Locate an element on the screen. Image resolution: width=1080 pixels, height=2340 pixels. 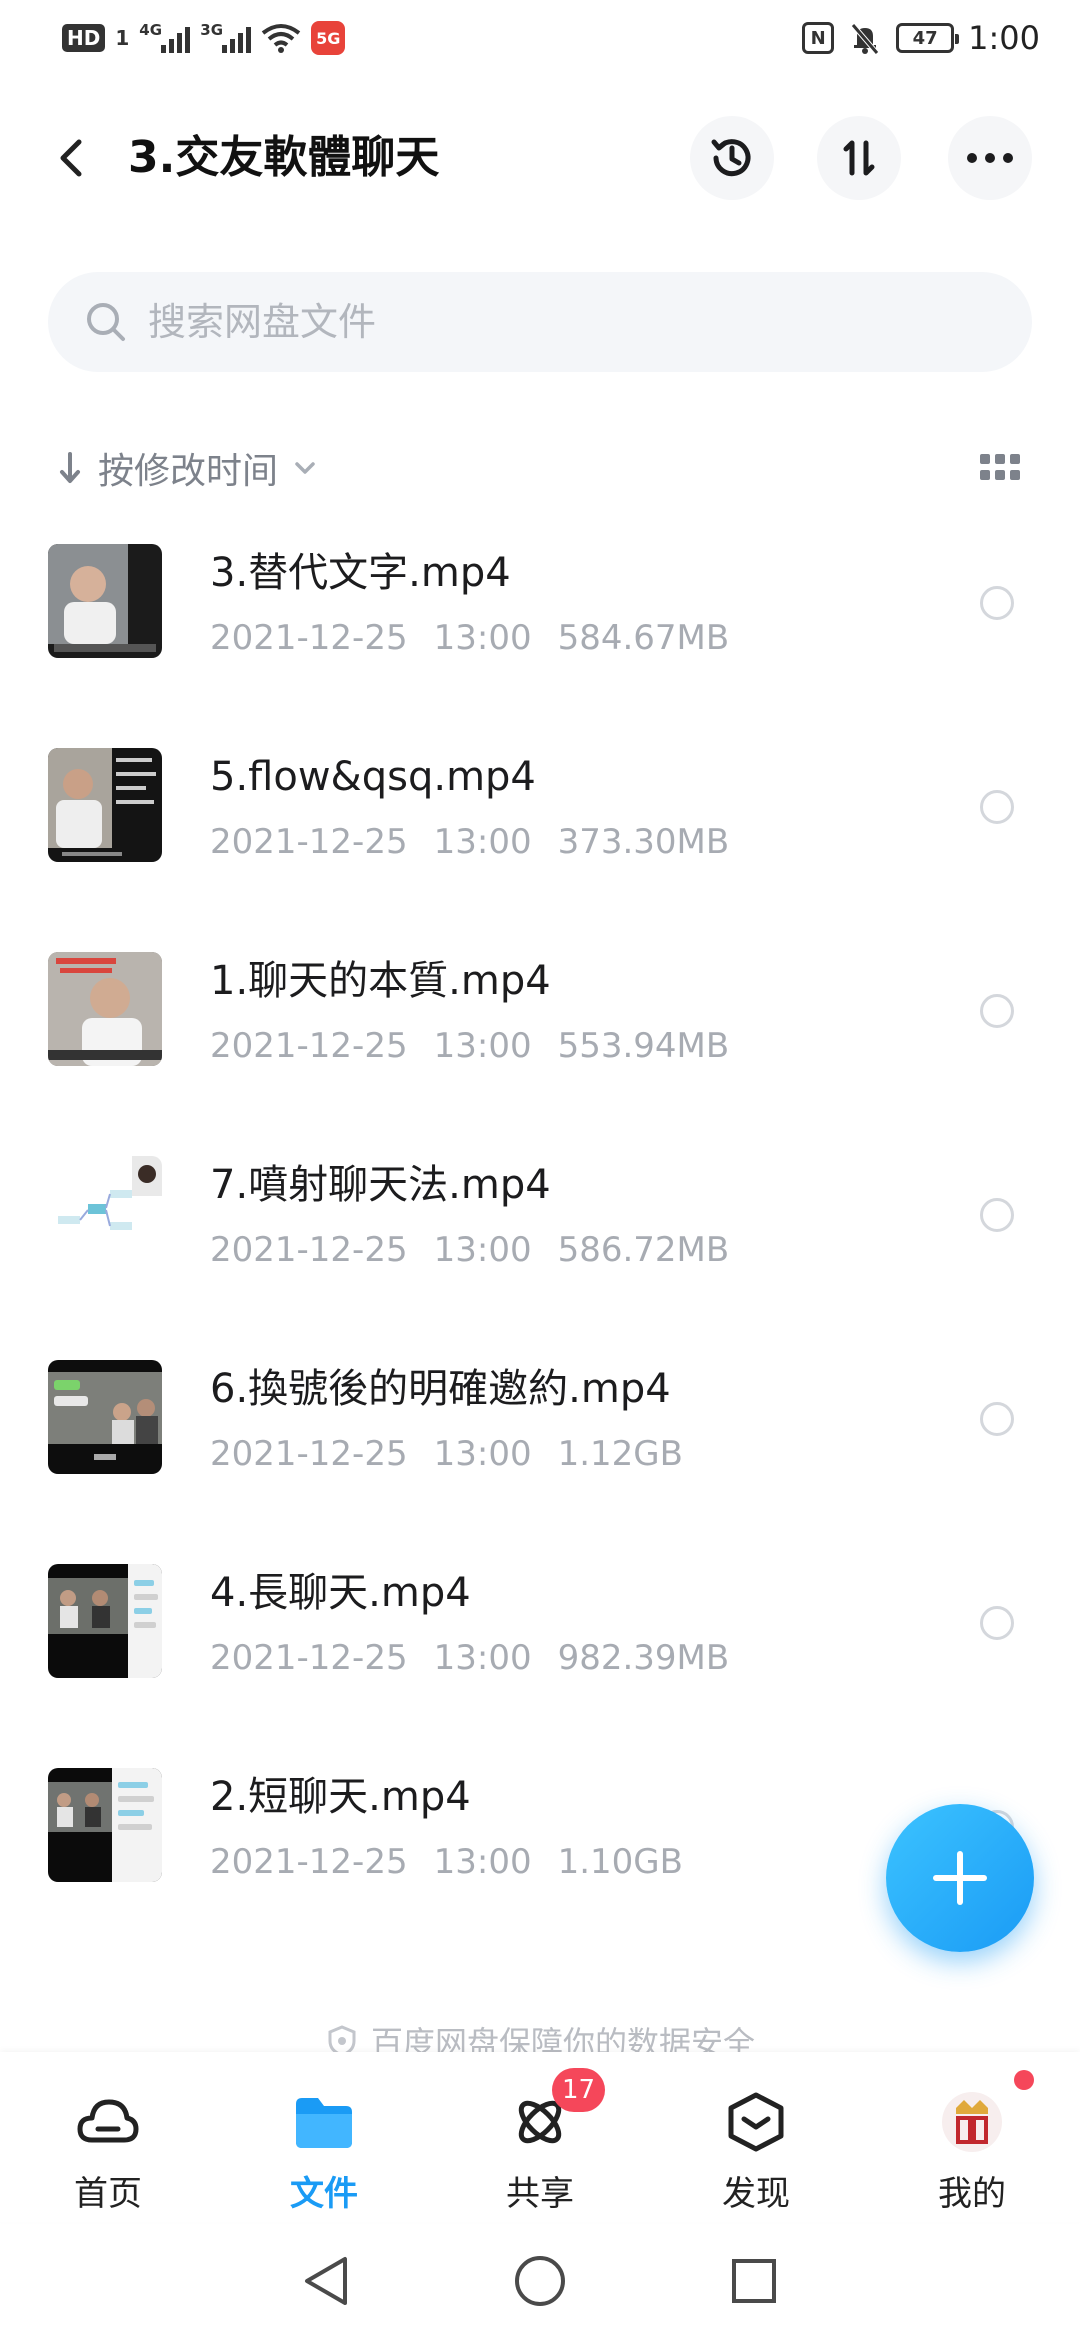
file-item: 6.換號後的明確邀約.mp4 2021-12-25 13:00 1.12GB is located at coordinates (540, 1430).